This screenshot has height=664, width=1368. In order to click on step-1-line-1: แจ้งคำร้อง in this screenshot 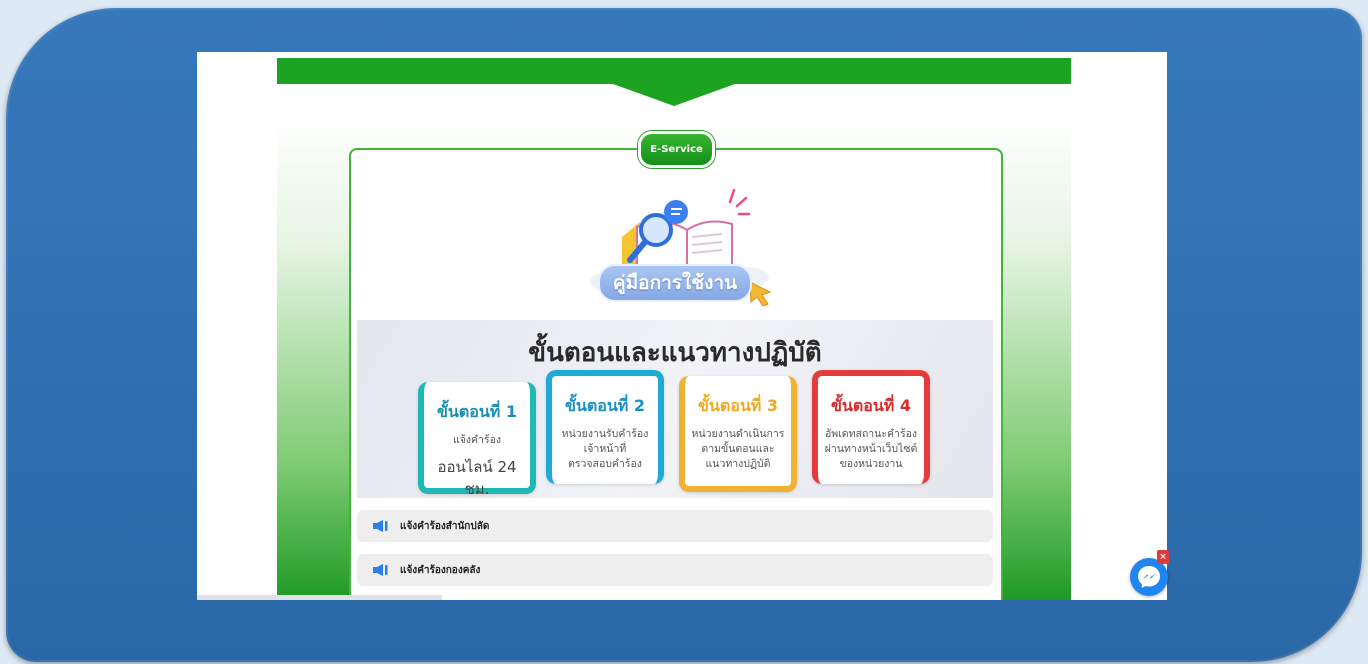, I will do `click(477, 440)`.